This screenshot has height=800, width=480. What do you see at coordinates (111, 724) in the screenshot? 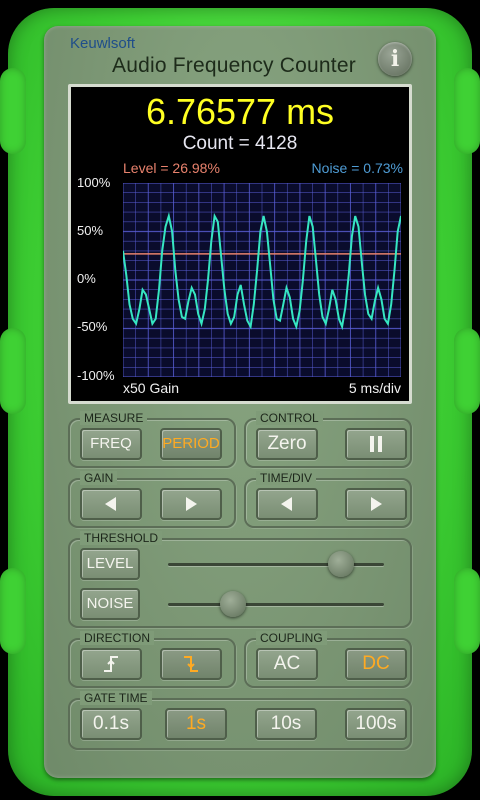
I see `gate-0-1s-button: 0.1s` at bounding box center [111, 724].